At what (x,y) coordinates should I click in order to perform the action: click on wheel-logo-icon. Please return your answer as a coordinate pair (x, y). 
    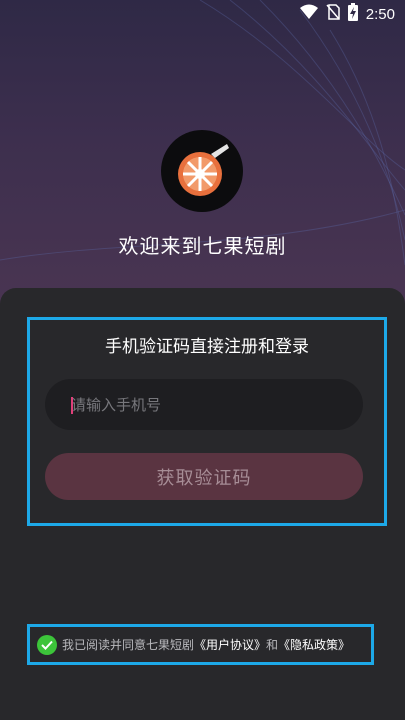
    Looking at the image, I should click on (203, 170).